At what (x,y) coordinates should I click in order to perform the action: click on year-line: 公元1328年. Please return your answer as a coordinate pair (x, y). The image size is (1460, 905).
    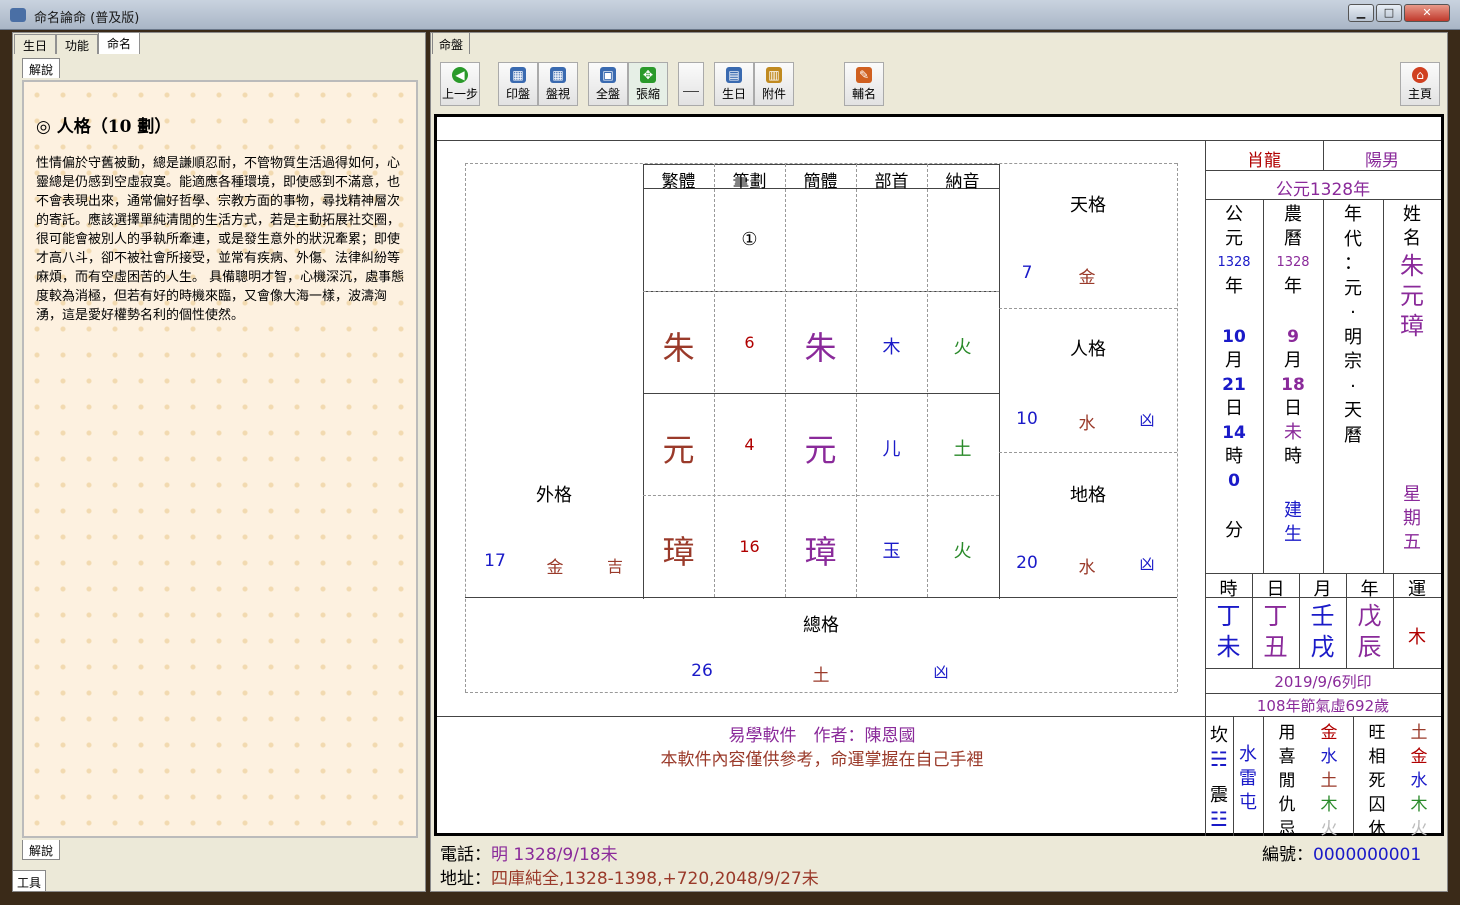
    Looking at the image, I should click on (1323, 190).